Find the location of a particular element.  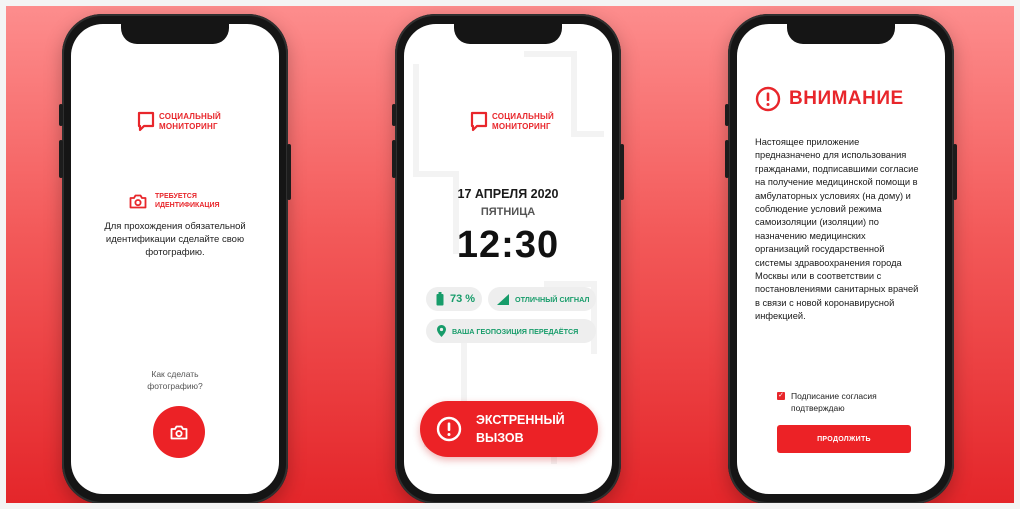

emergency-line-1: ЭКСТРЕННЫЙ is located at coordinates (520, 420).